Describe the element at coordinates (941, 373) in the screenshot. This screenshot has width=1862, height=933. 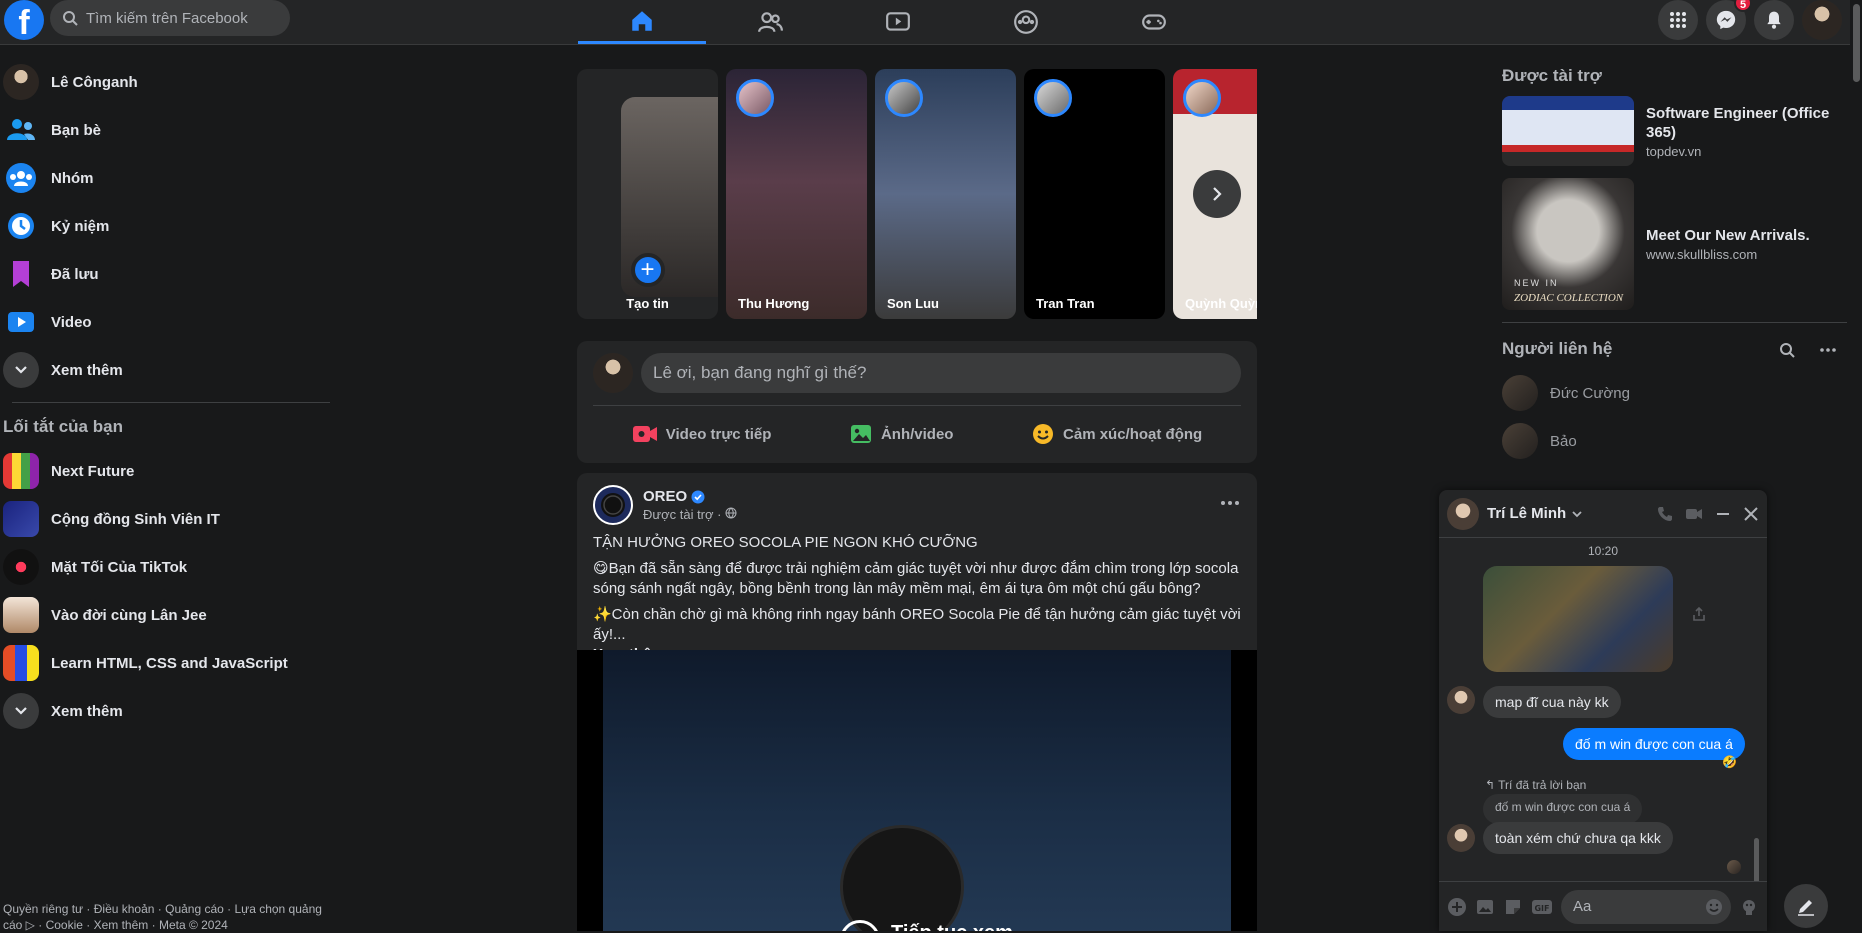
I see `composer-input: Lê ơi, bạn đang nghĩ gì thế?` at that location.